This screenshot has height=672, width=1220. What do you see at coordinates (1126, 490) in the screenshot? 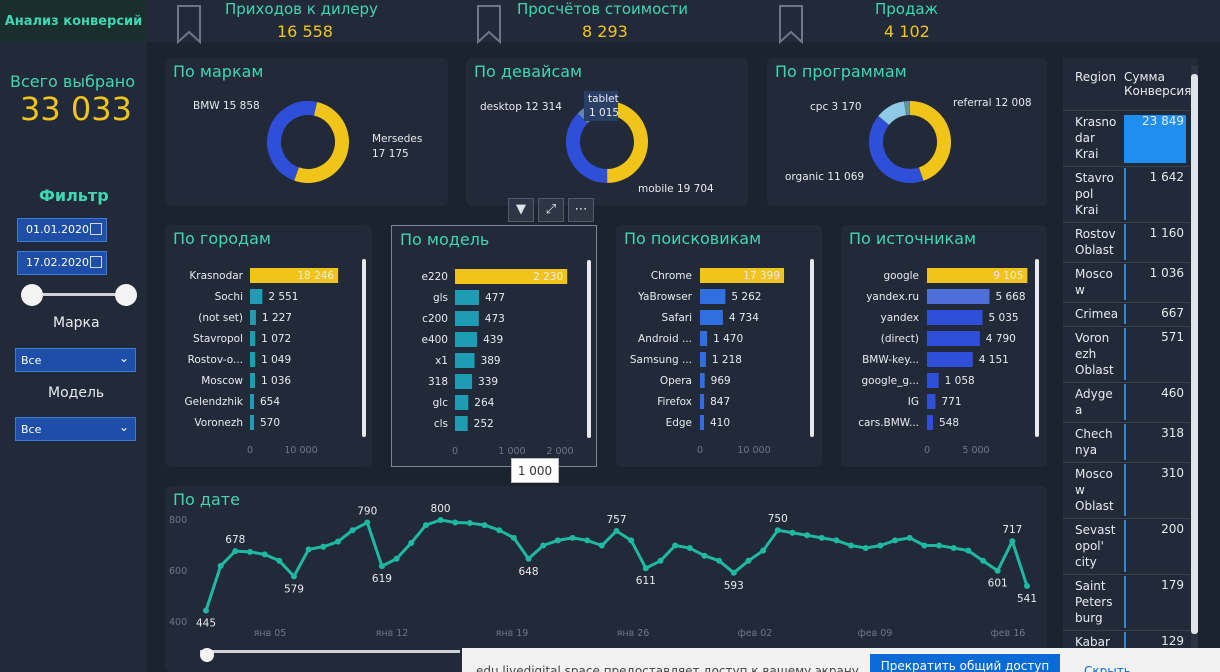
I see `table-row: Mosco w Oblast 310` at bounding box center [1126, 490].